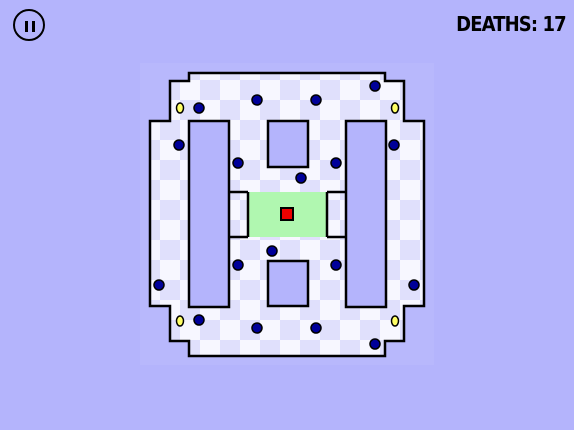 The image size is (574, 430). I want to click on wall-right-column, so click(366, 214).